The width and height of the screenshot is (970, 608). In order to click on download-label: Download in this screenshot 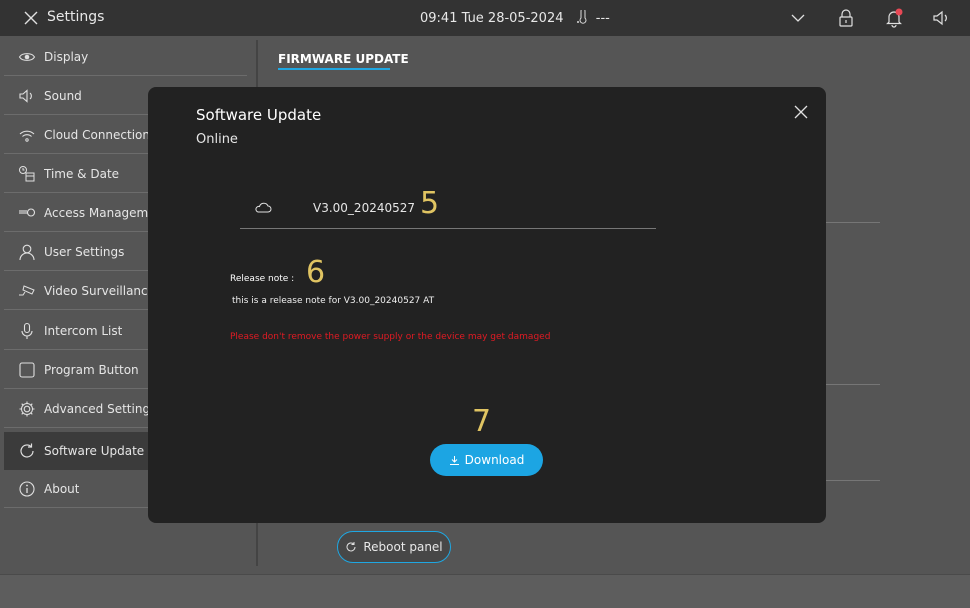, I will do `click(494, 460)`.